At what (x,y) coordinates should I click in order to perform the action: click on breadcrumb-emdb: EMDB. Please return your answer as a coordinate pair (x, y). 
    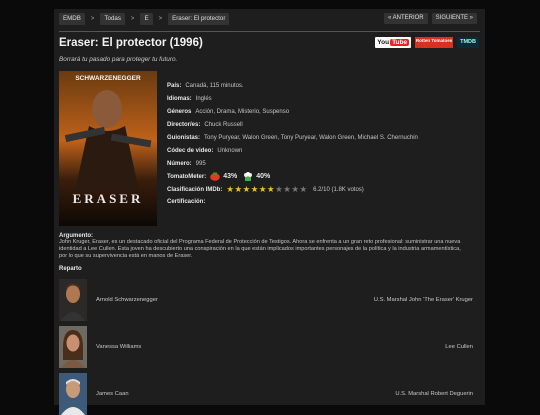
    Looking at the image, I should click on (72, 19).